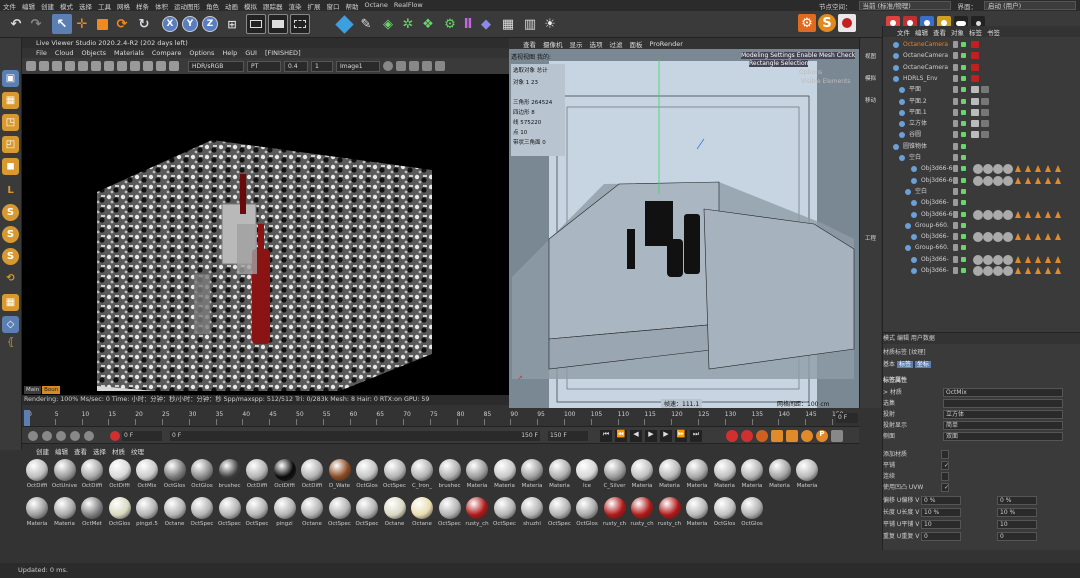  I want to click on side-view-button: 视图, so click(870, 56).